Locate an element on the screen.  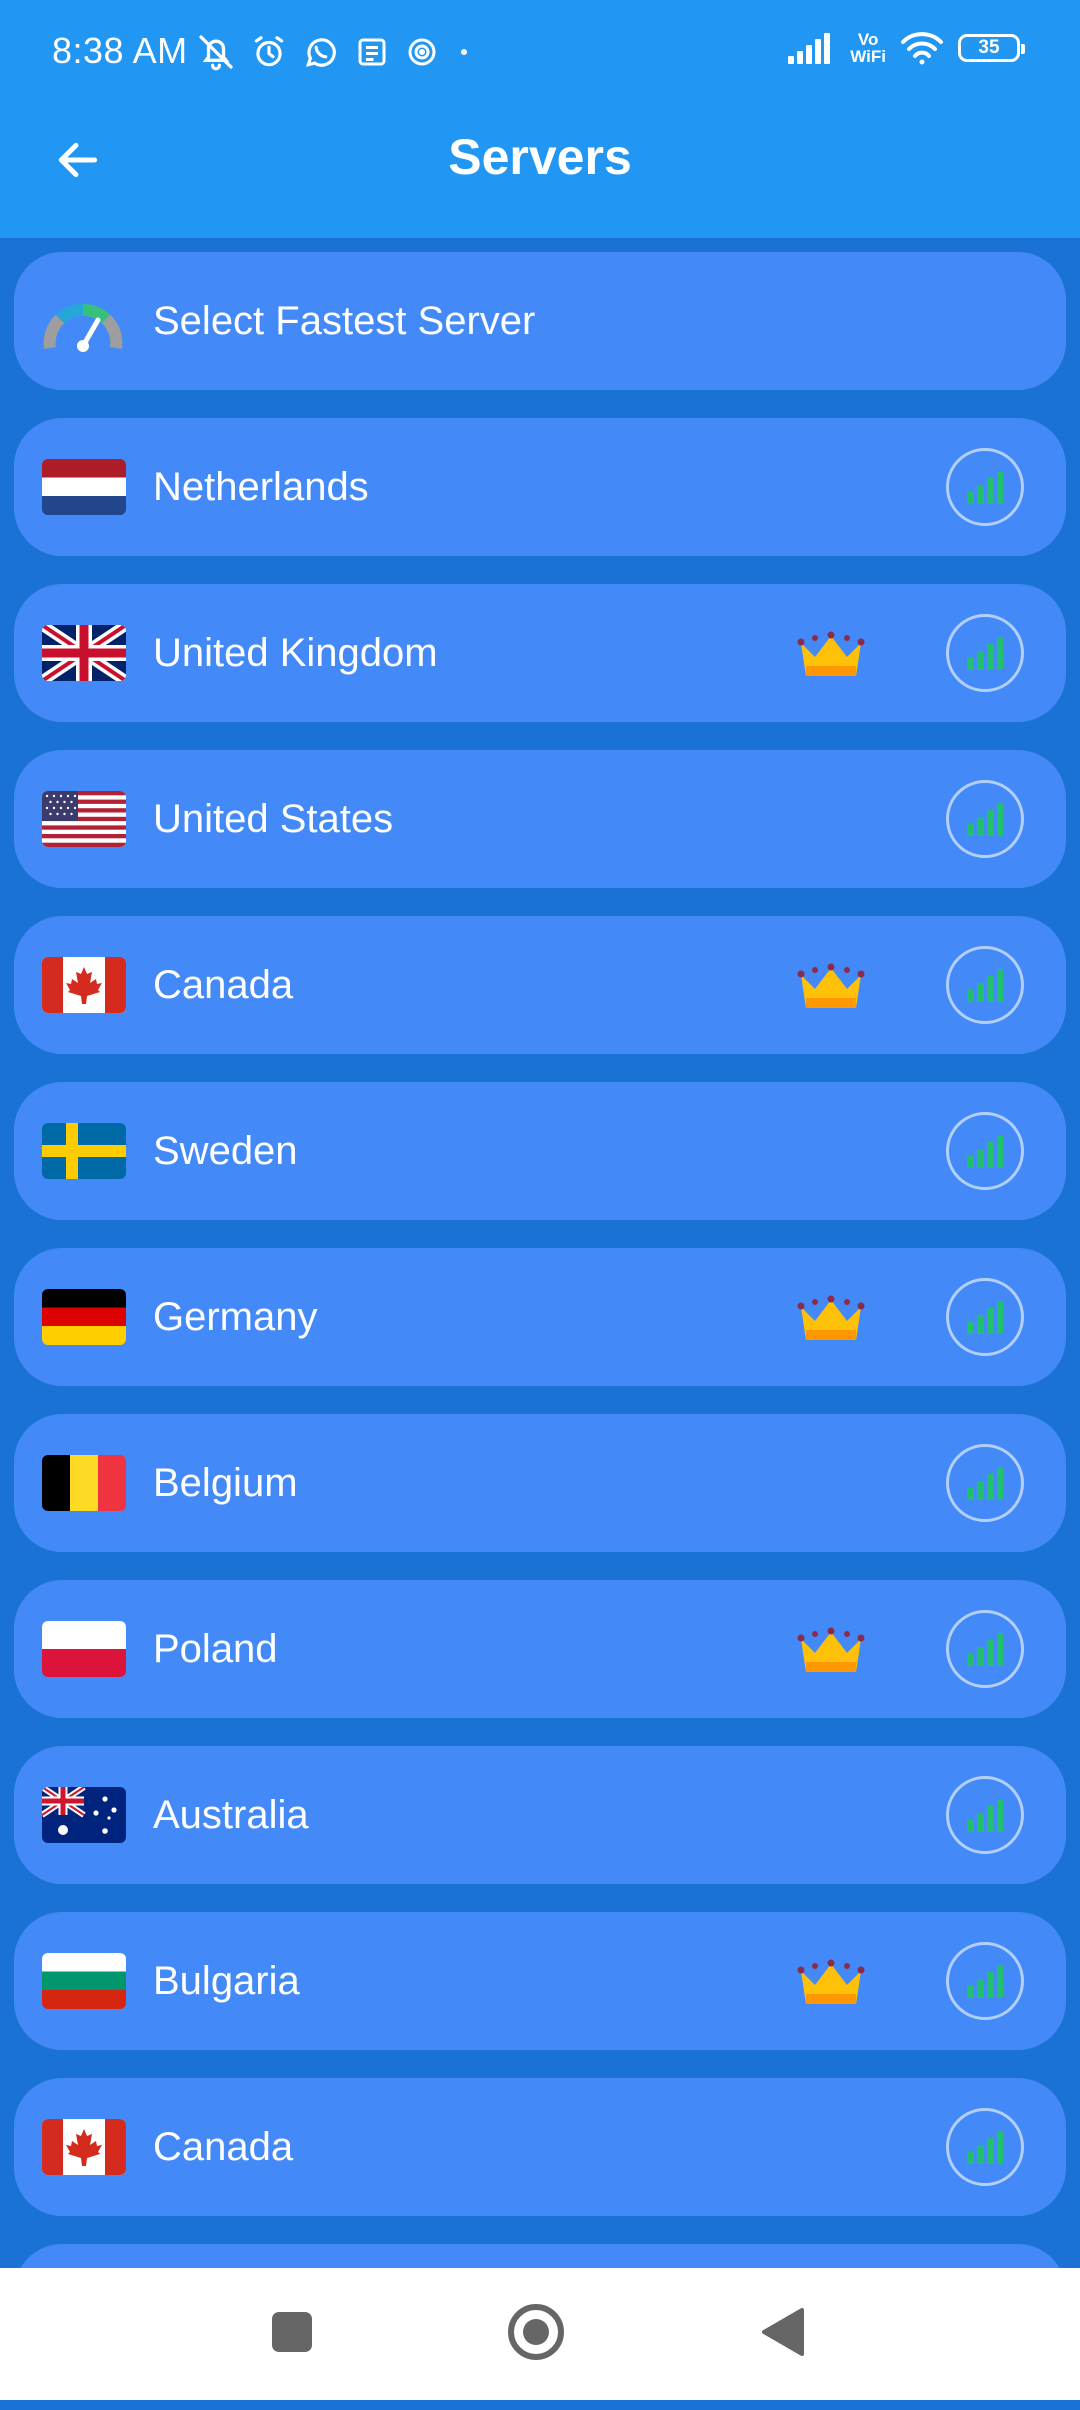
server-name: Australia is located at coordinates (231, 1815).